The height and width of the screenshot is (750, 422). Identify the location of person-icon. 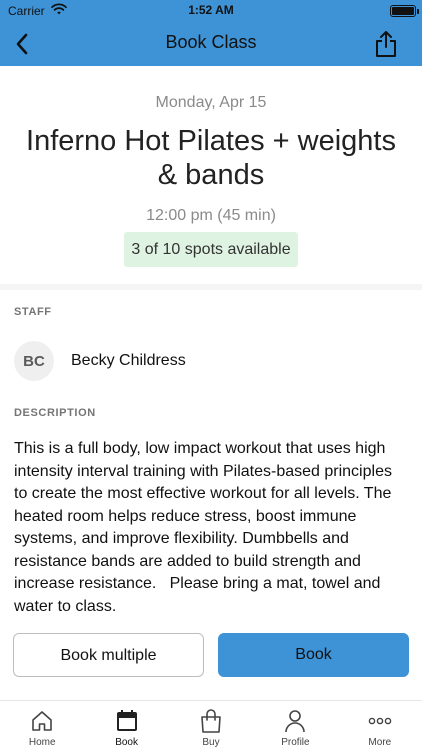
(295, 721).